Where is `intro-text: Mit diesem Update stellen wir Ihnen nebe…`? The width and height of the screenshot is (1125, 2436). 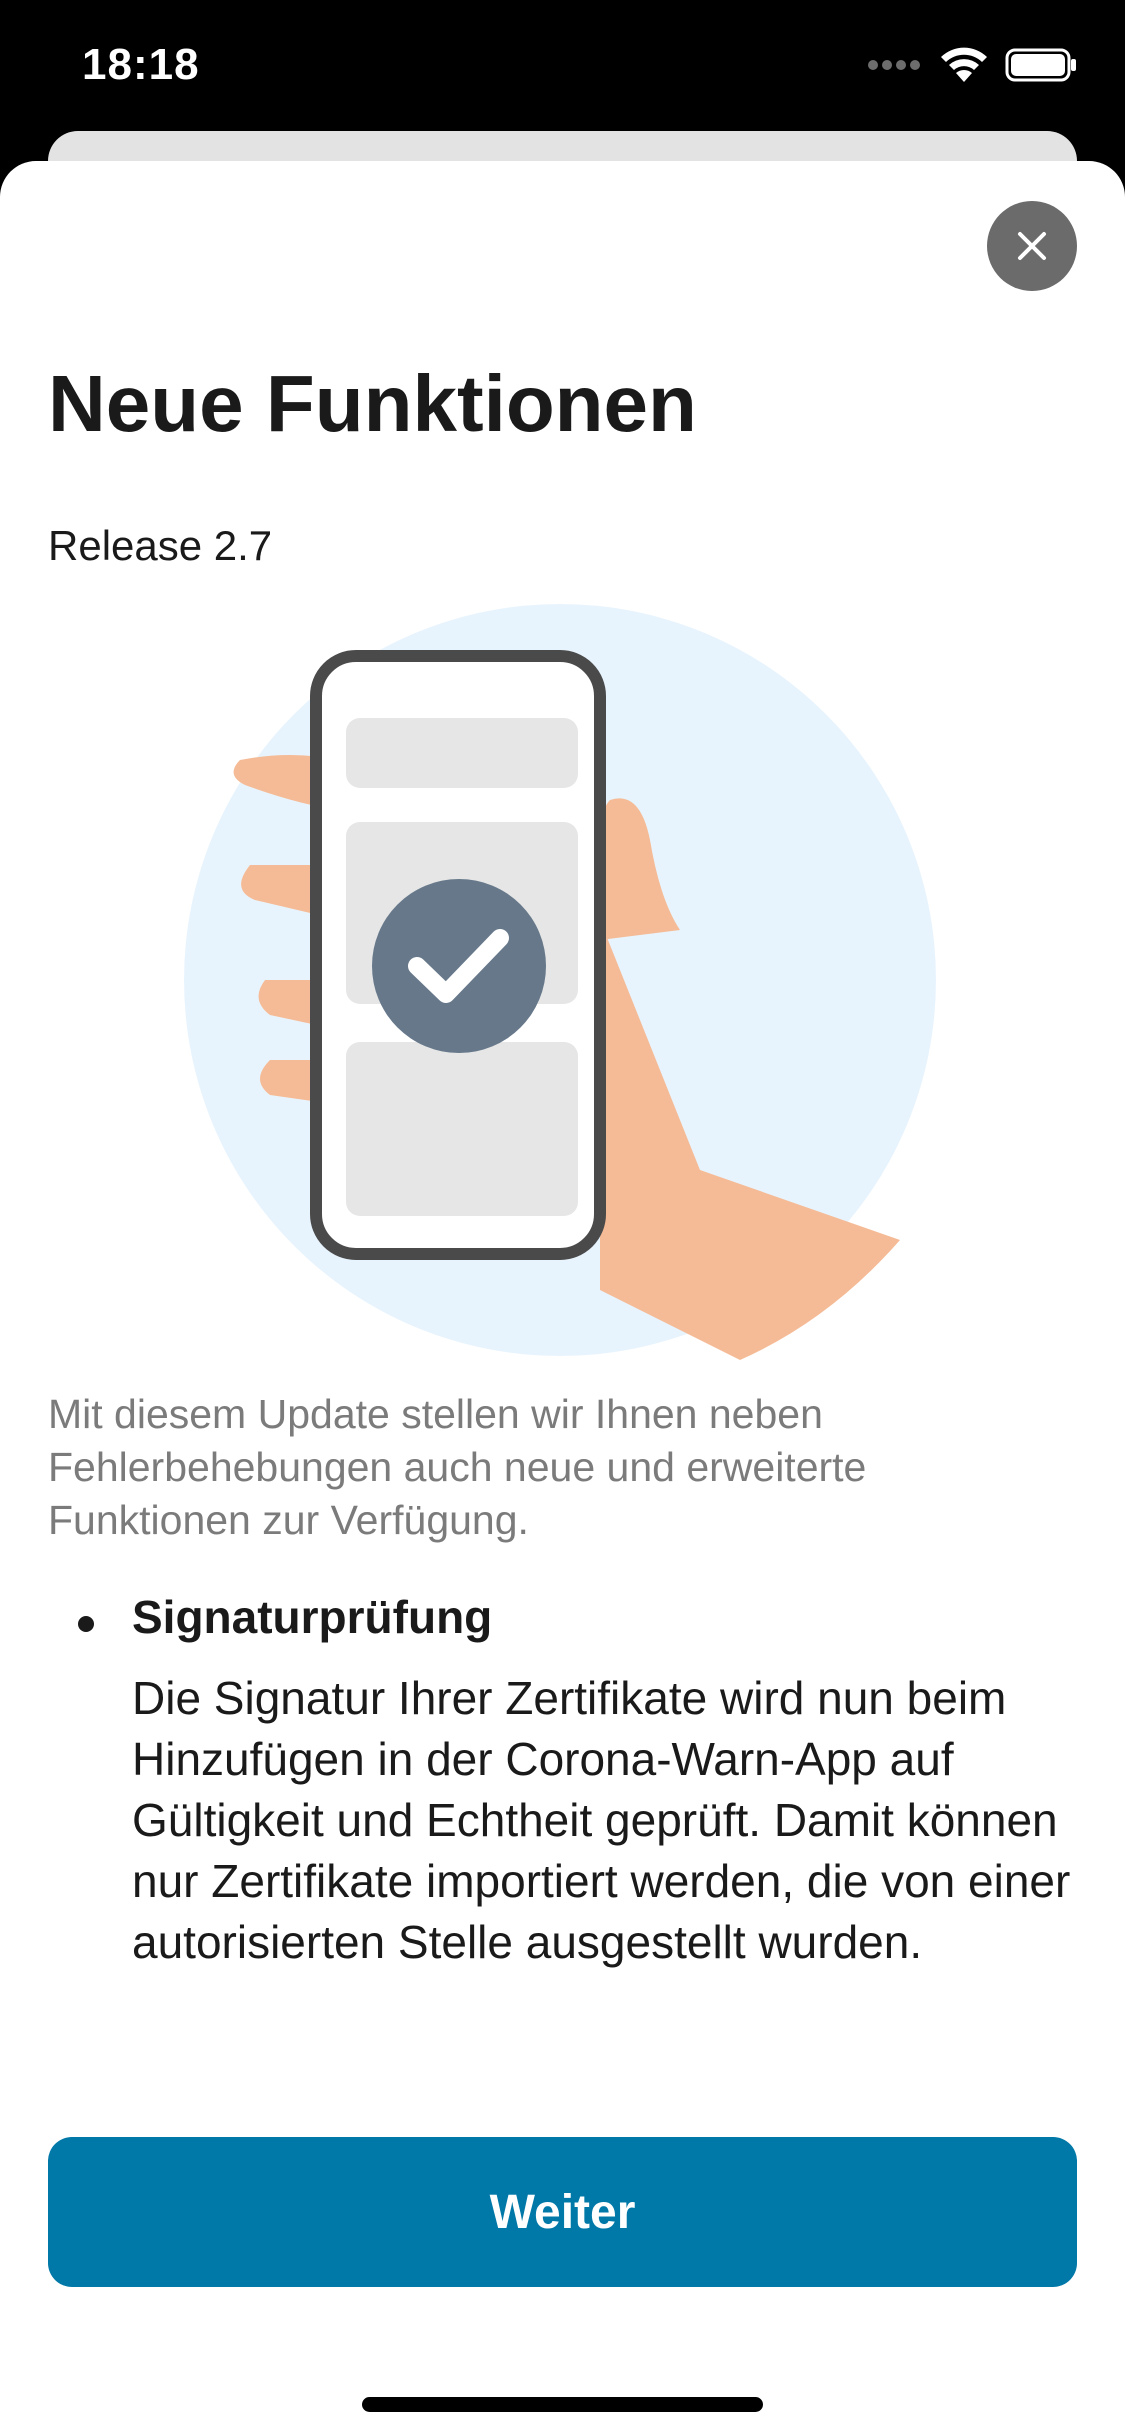
intro-text: Mit diesem Update stellen wir Ihnen nebe… is located at coordinates (457, 1467).